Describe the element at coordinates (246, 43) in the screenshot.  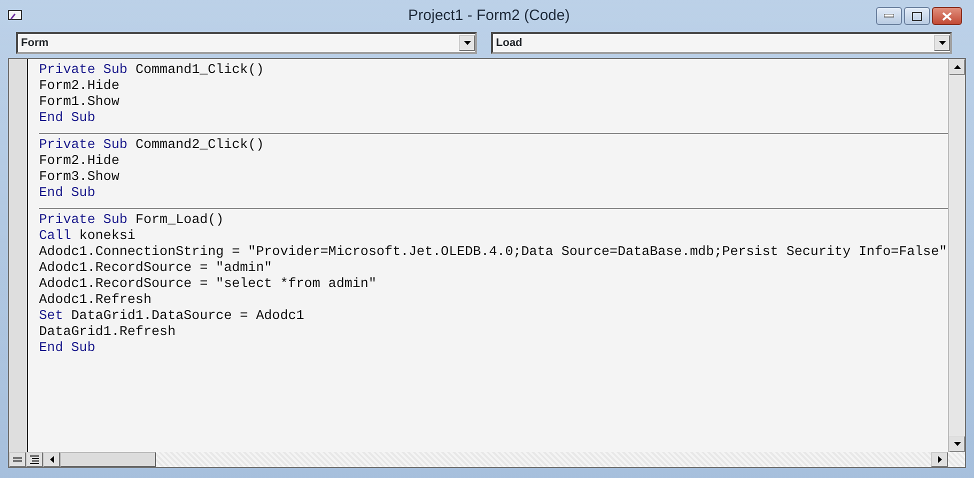
I see `object-dropdown: Form` at that location.